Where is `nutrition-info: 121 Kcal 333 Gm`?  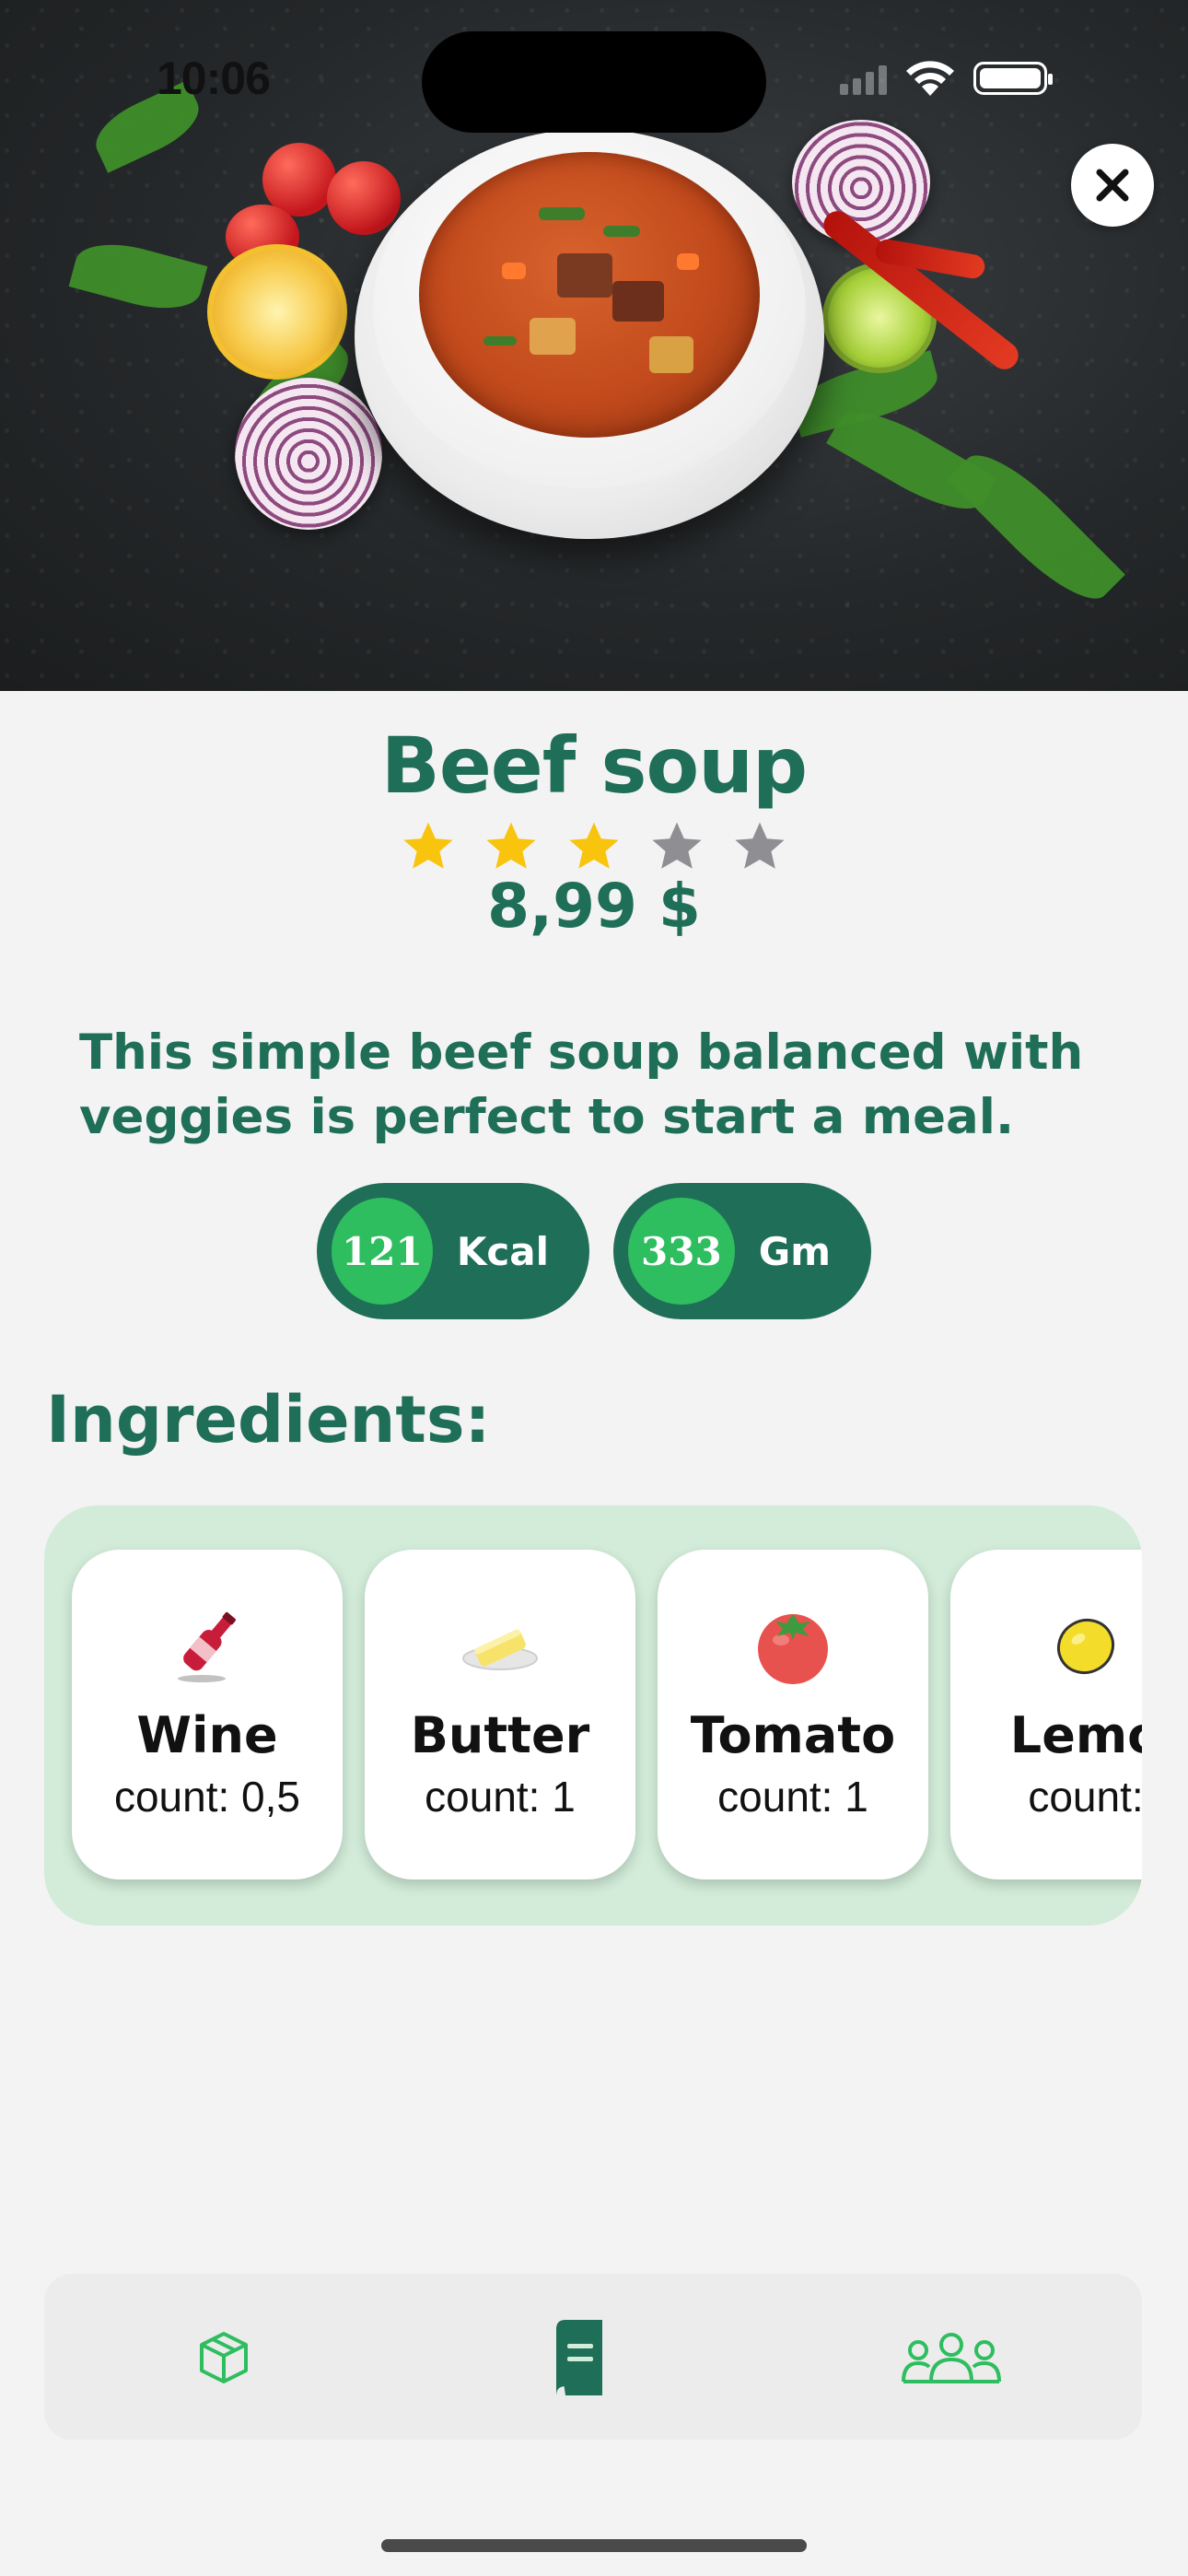
nutrition-info: 121 Kcal 333 Gm is located at coordinates (594, 1251).